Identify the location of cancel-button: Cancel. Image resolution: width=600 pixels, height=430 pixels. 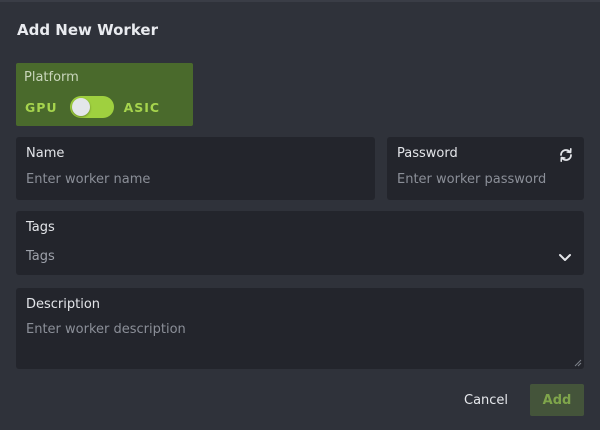
(484, 400).